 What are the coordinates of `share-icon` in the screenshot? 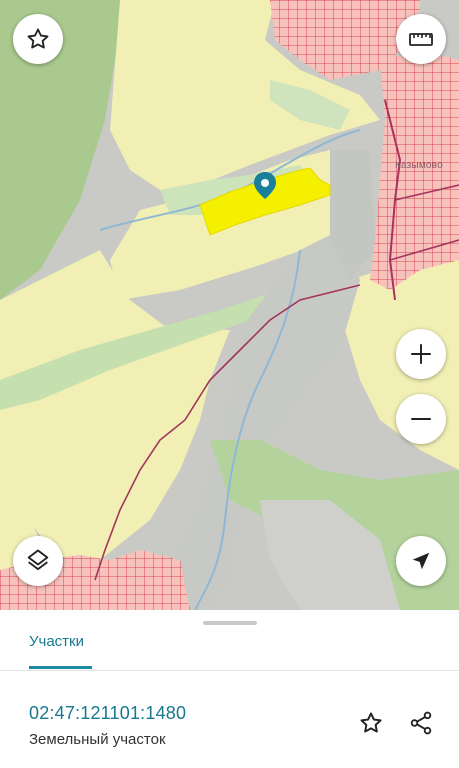 It's located at (421, 723).